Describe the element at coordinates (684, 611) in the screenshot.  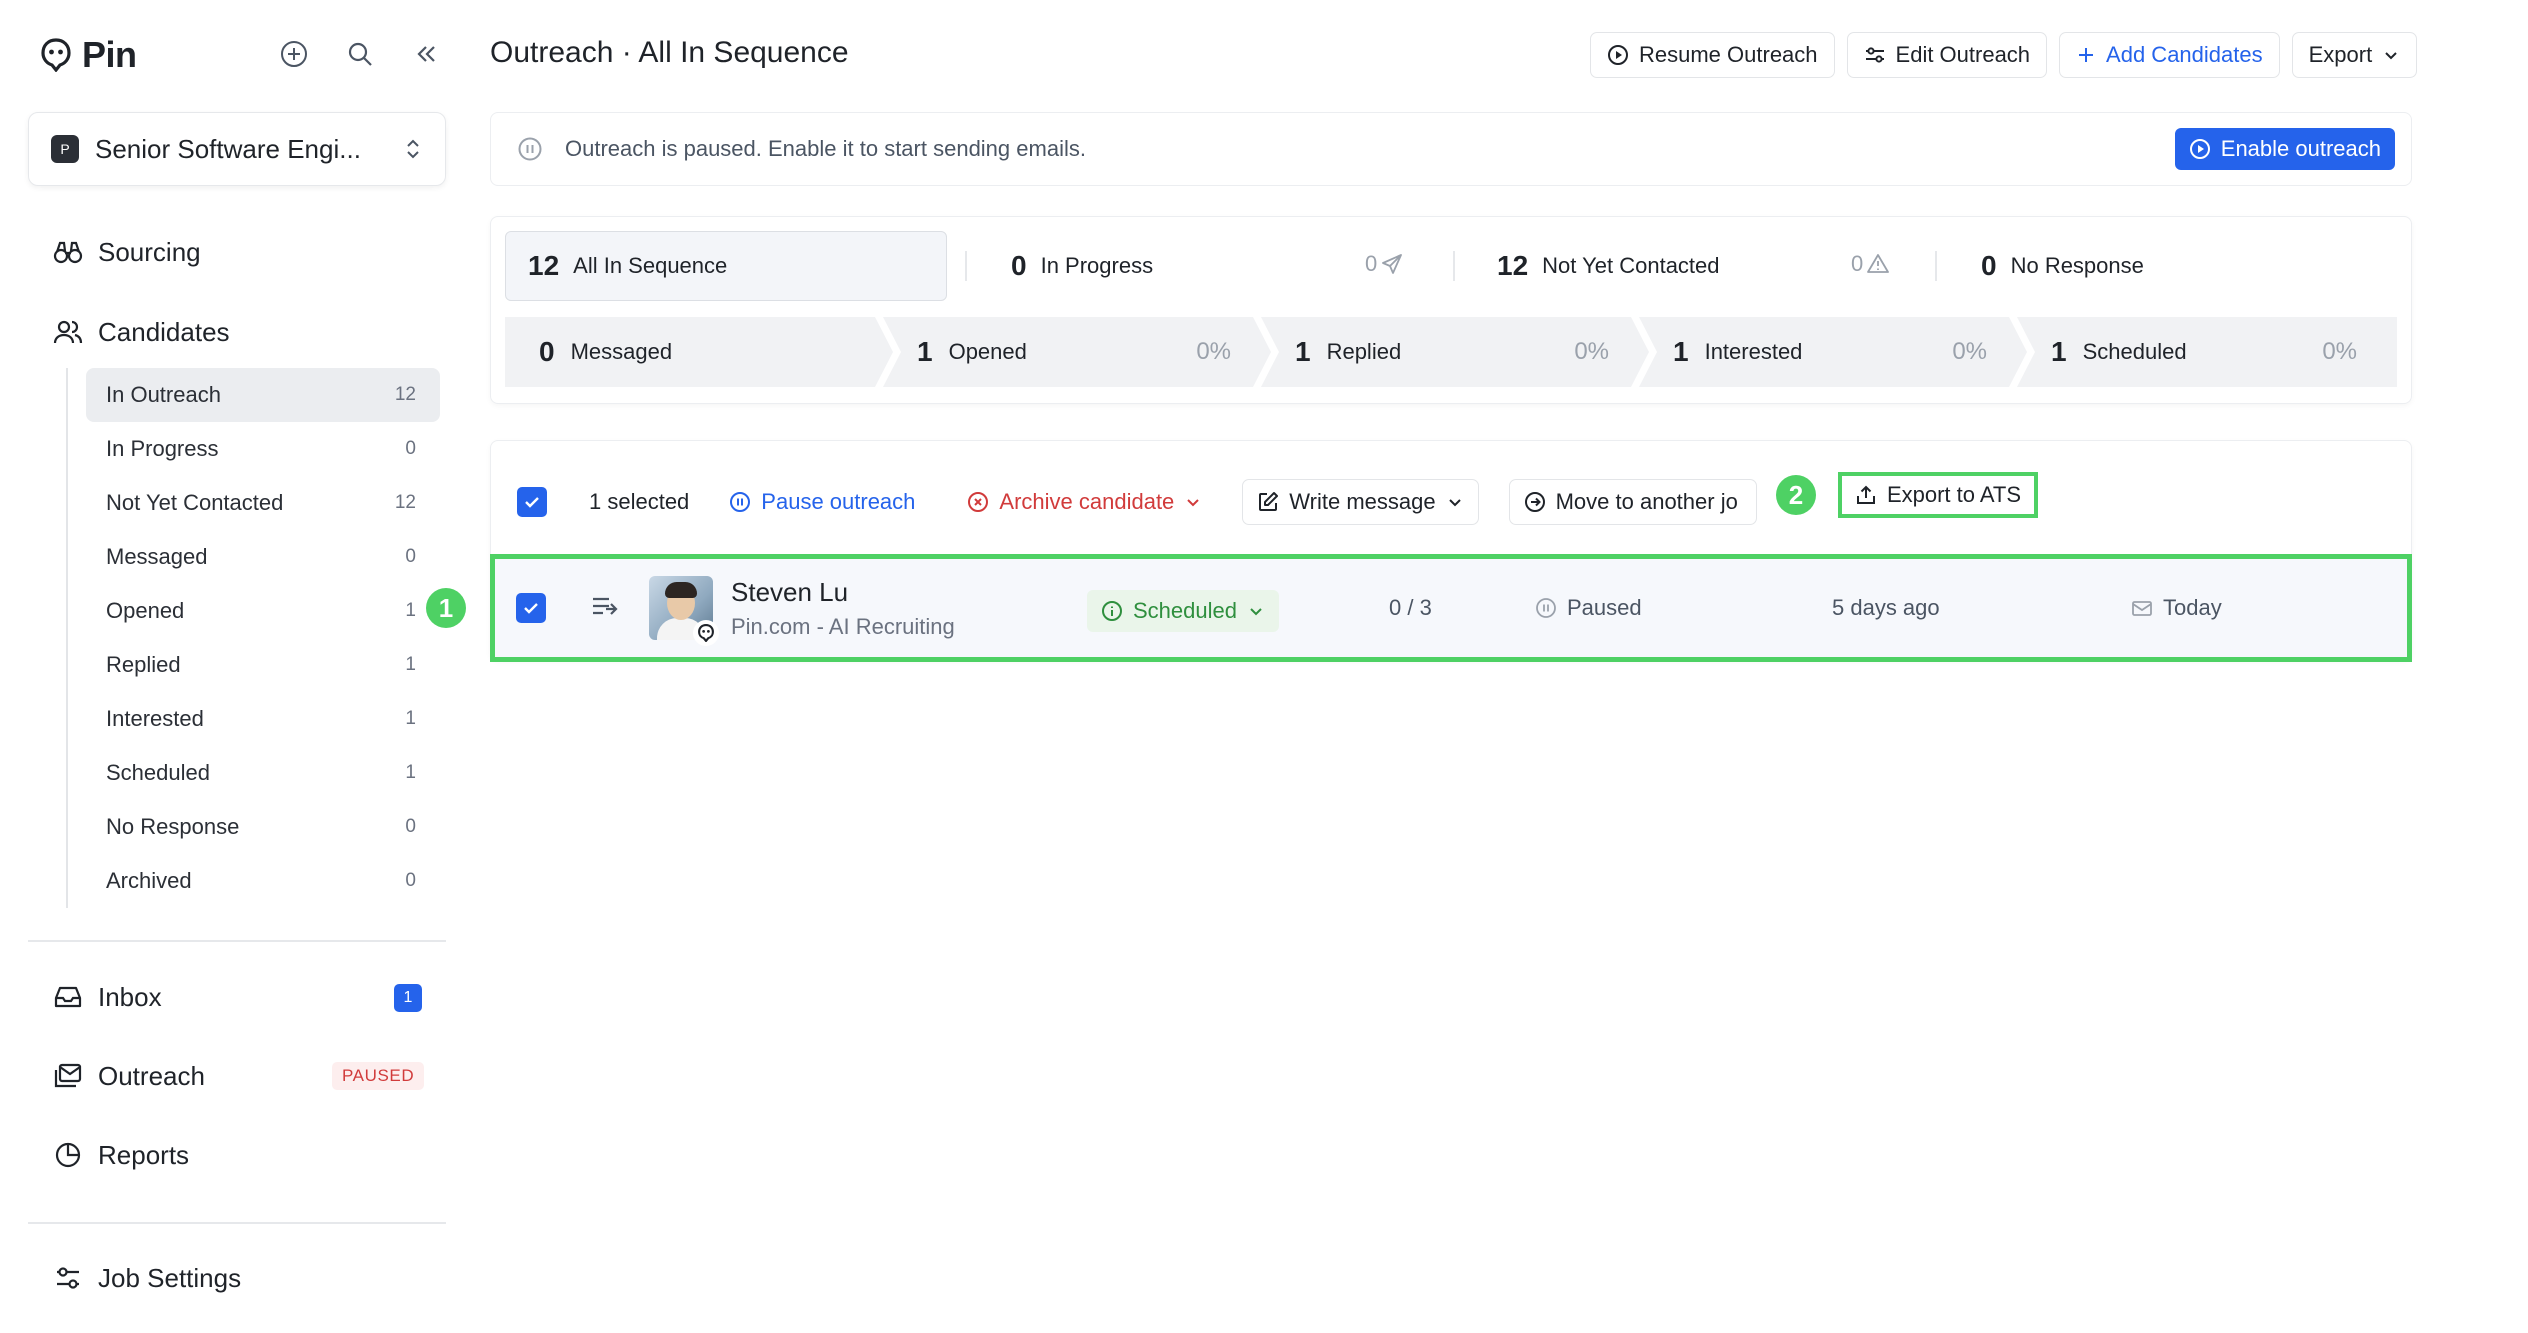
I see `avatar` at that location.